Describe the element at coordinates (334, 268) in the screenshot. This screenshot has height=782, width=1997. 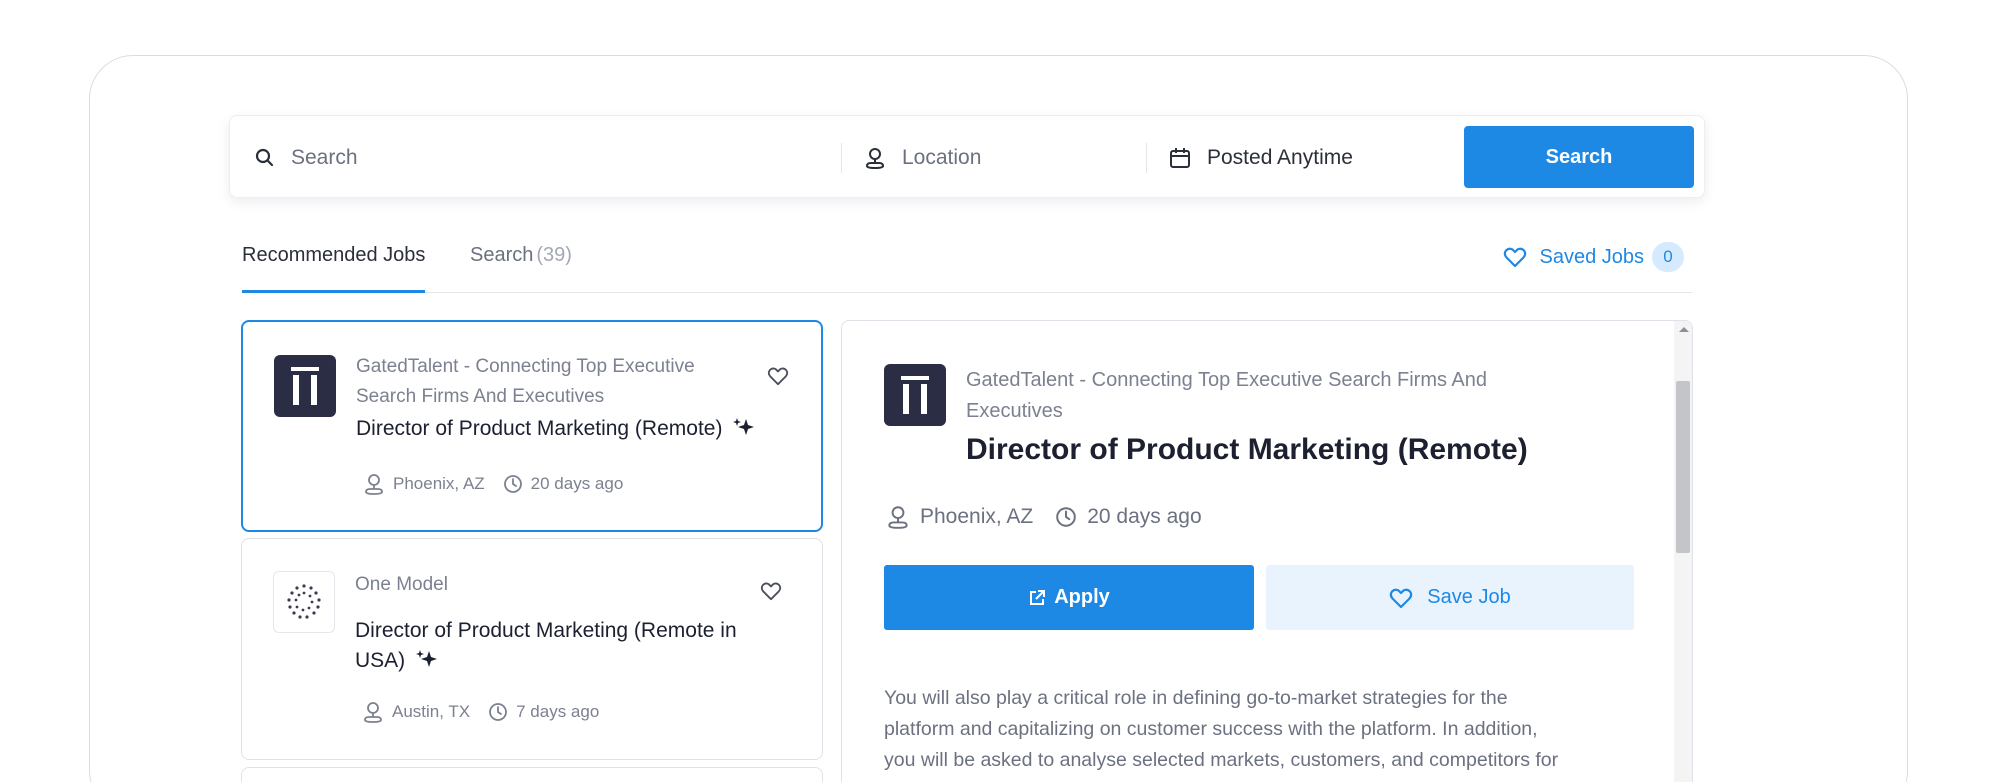
I see `tab-recommended-jobs: Recommended Jobs` at that location.